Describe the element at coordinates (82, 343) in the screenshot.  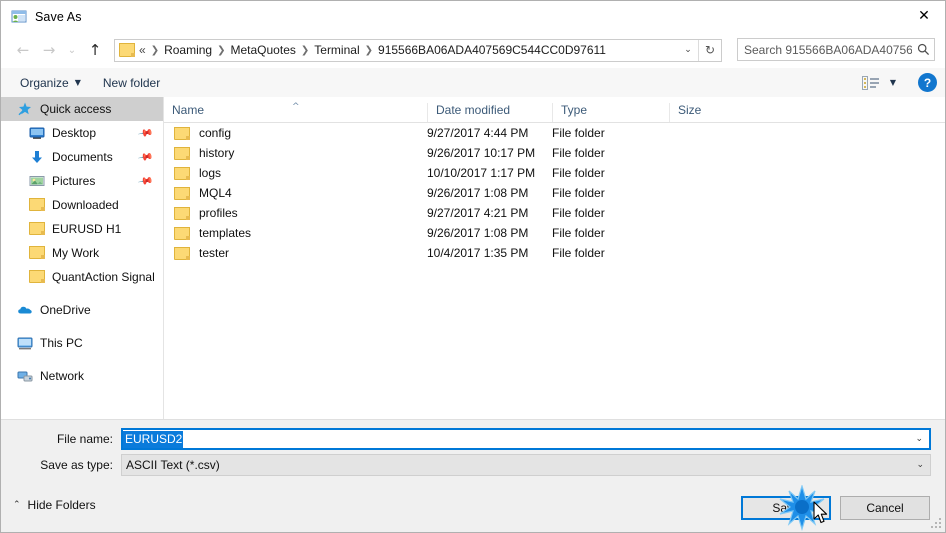
I see `sidebar-item-this-pc: This PC` at that location.